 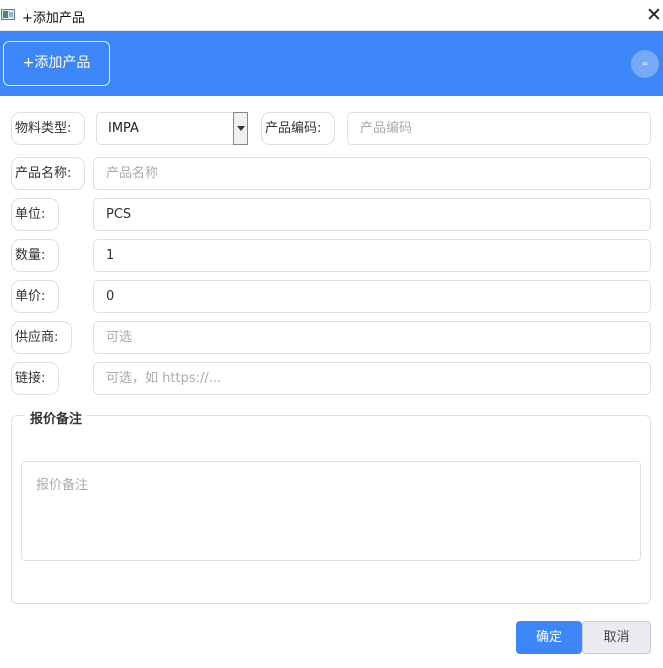 I want to click on unit-label: 单位:, so click(x=35, y=214).